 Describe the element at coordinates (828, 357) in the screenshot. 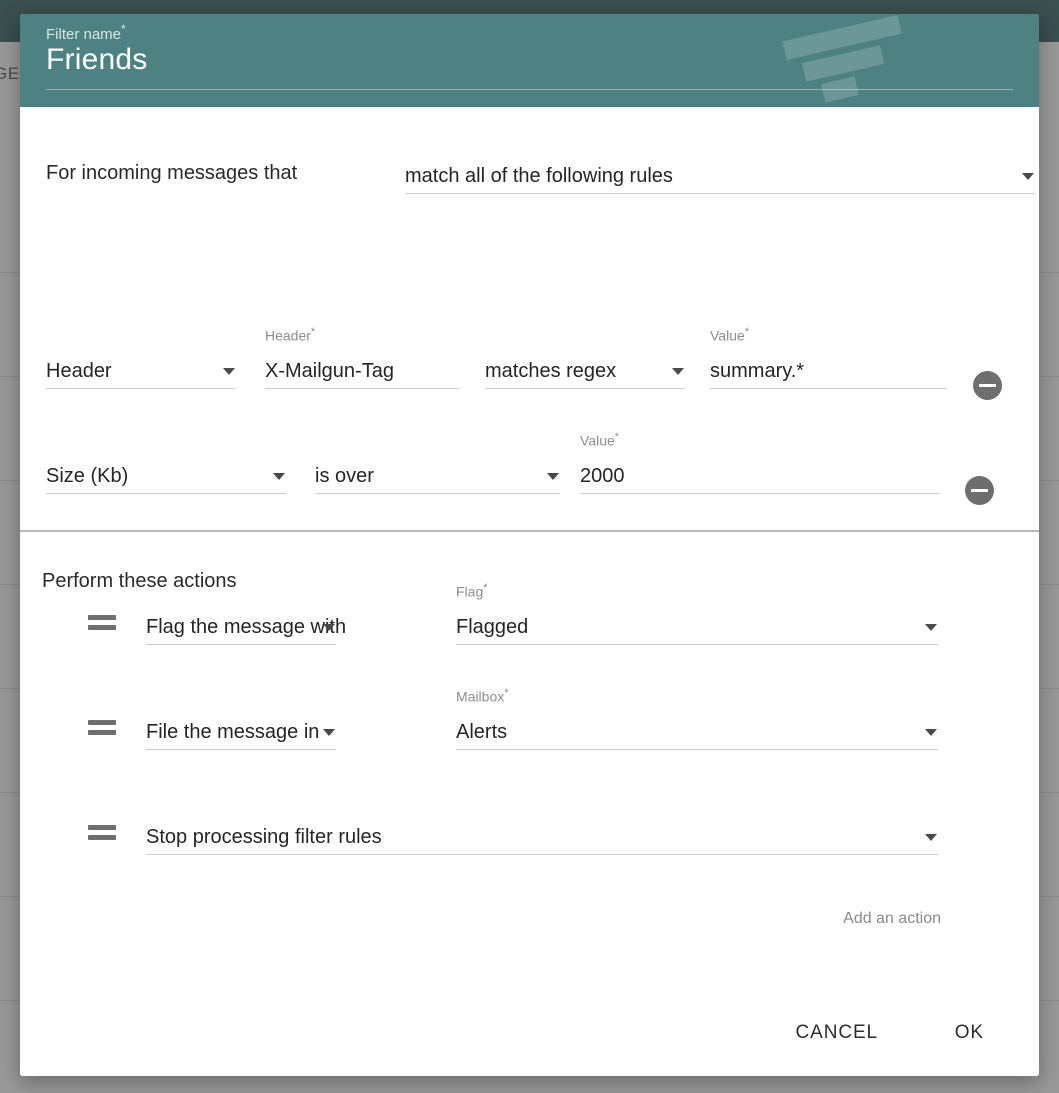

I see `condition-1-value-field: Value* summary.*` at that location.